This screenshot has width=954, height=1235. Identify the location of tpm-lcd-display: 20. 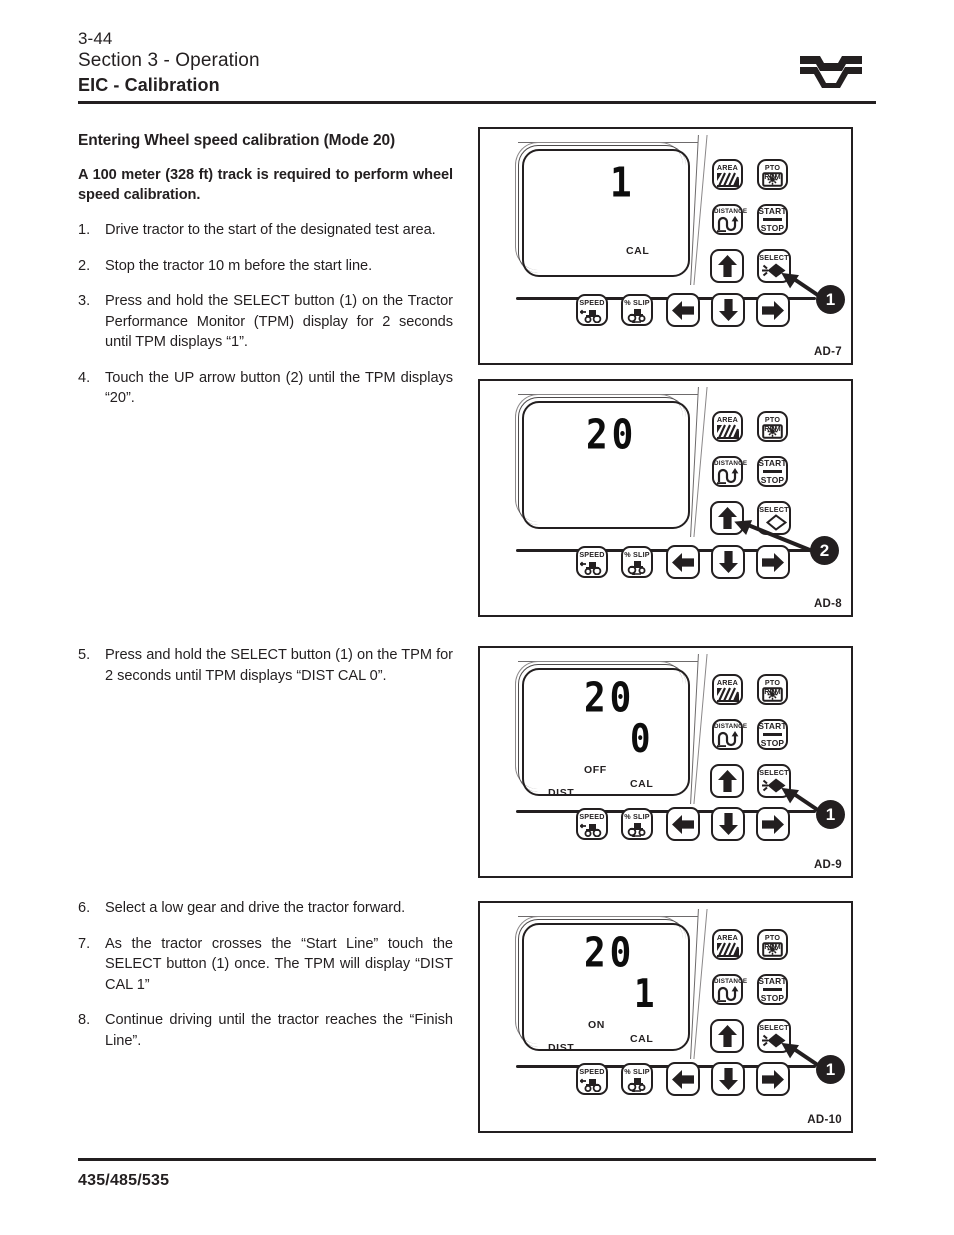
(602, 461).